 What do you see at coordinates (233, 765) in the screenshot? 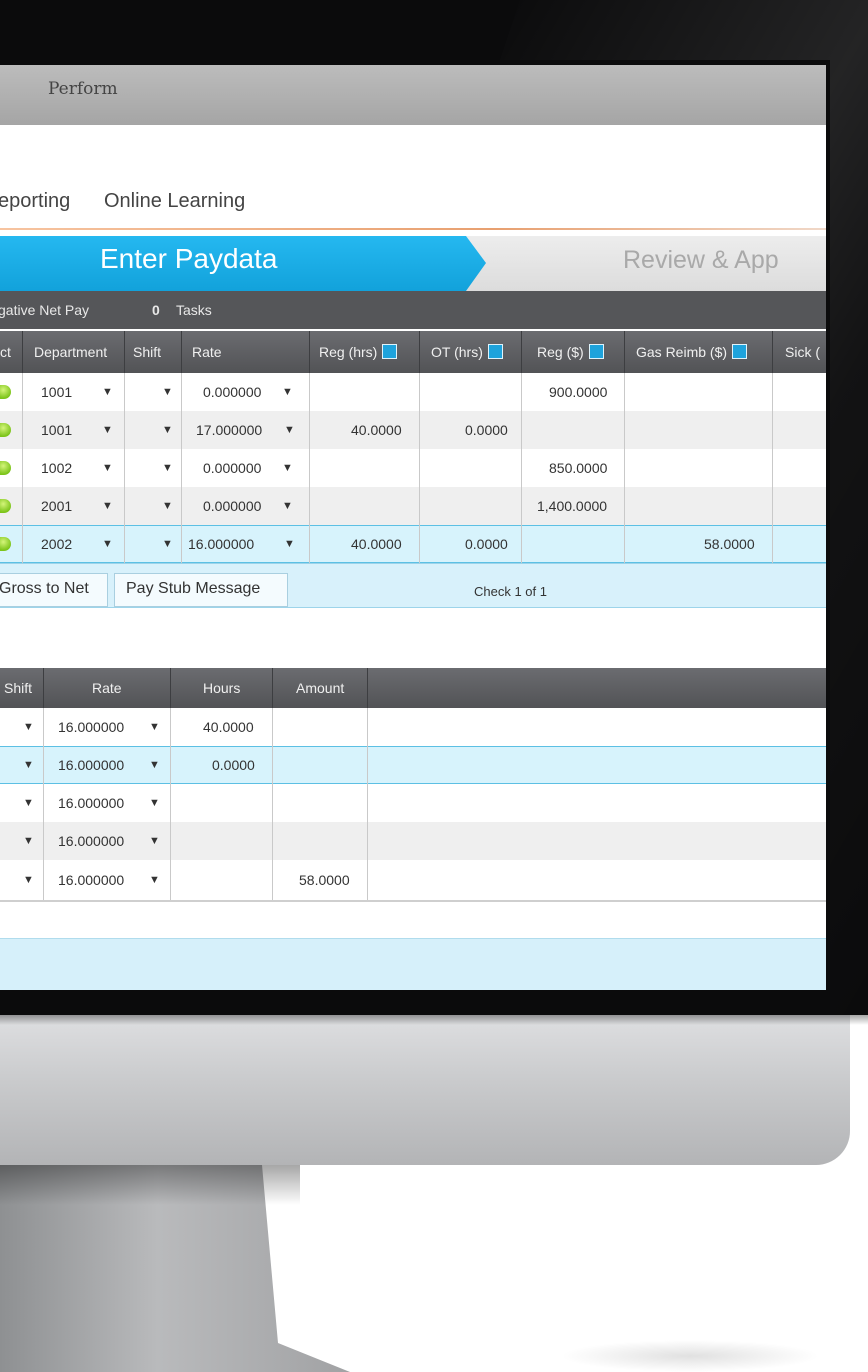
I see `hours-cell: 0.0000` at bounding box center [233, 765].